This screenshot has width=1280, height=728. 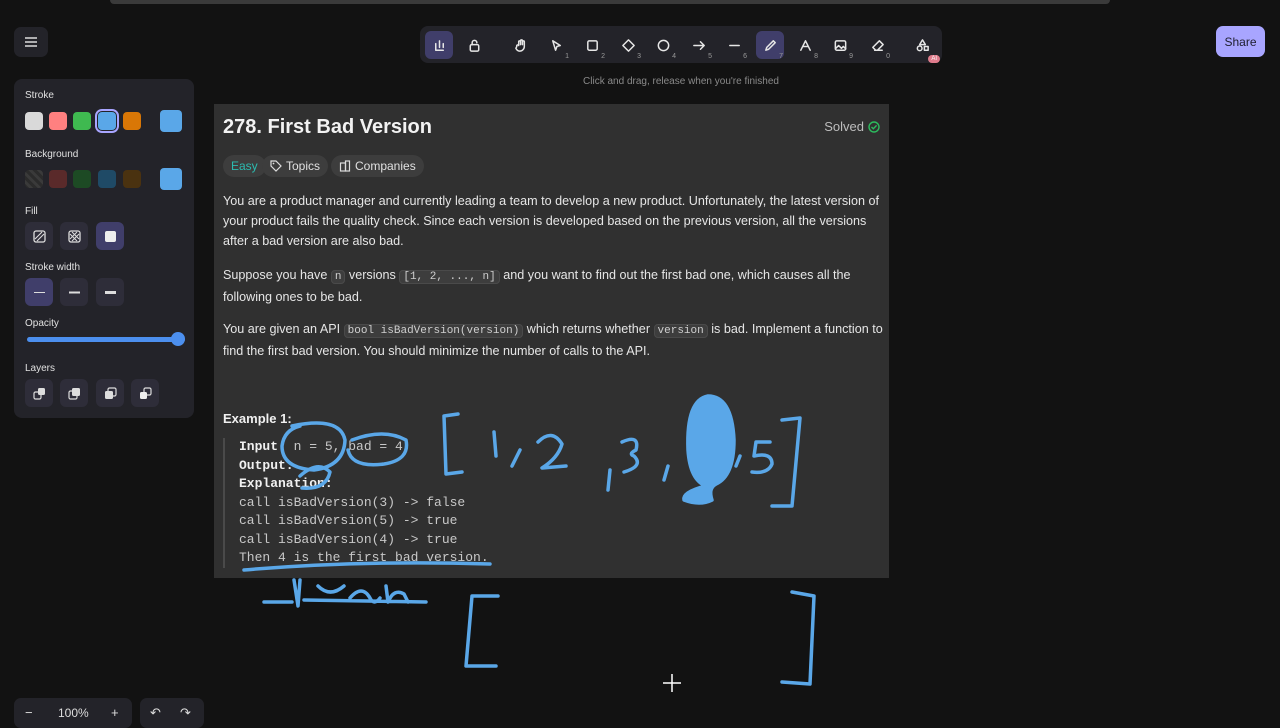 I want to click on output-label: Output:, so click(x=266, y=465).